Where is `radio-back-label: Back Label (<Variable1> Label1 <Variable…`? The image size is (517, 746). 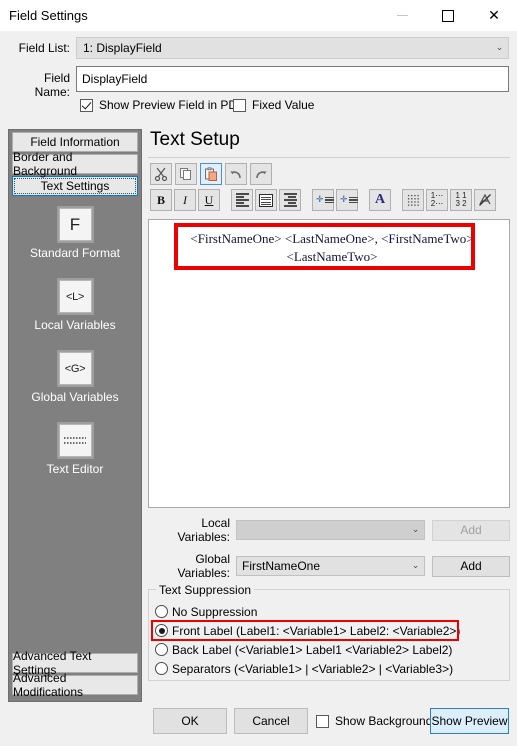 radio-back-label: Back Label (<Variable1> Label1 <Variable… is located at coordinates (329, 649).